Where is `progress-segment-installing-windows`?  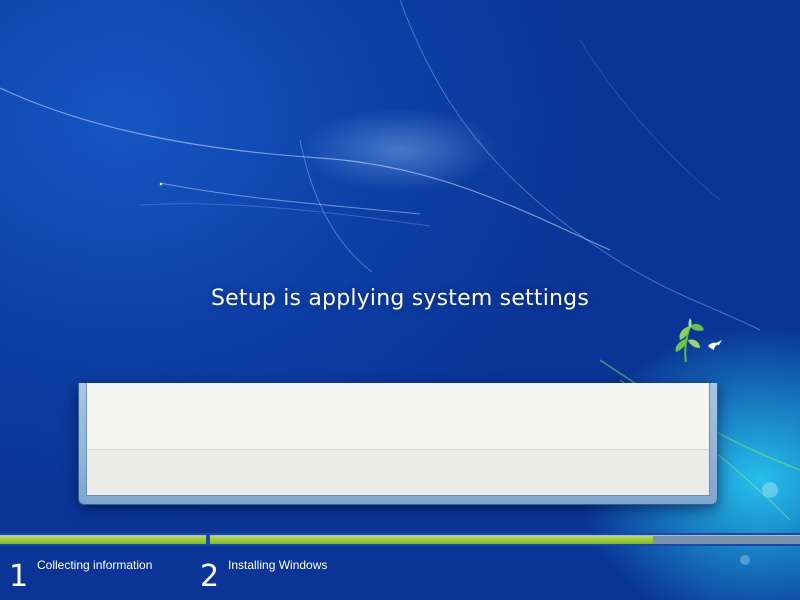 progress-segment-installing-windows is located at coordinates (505, 539).